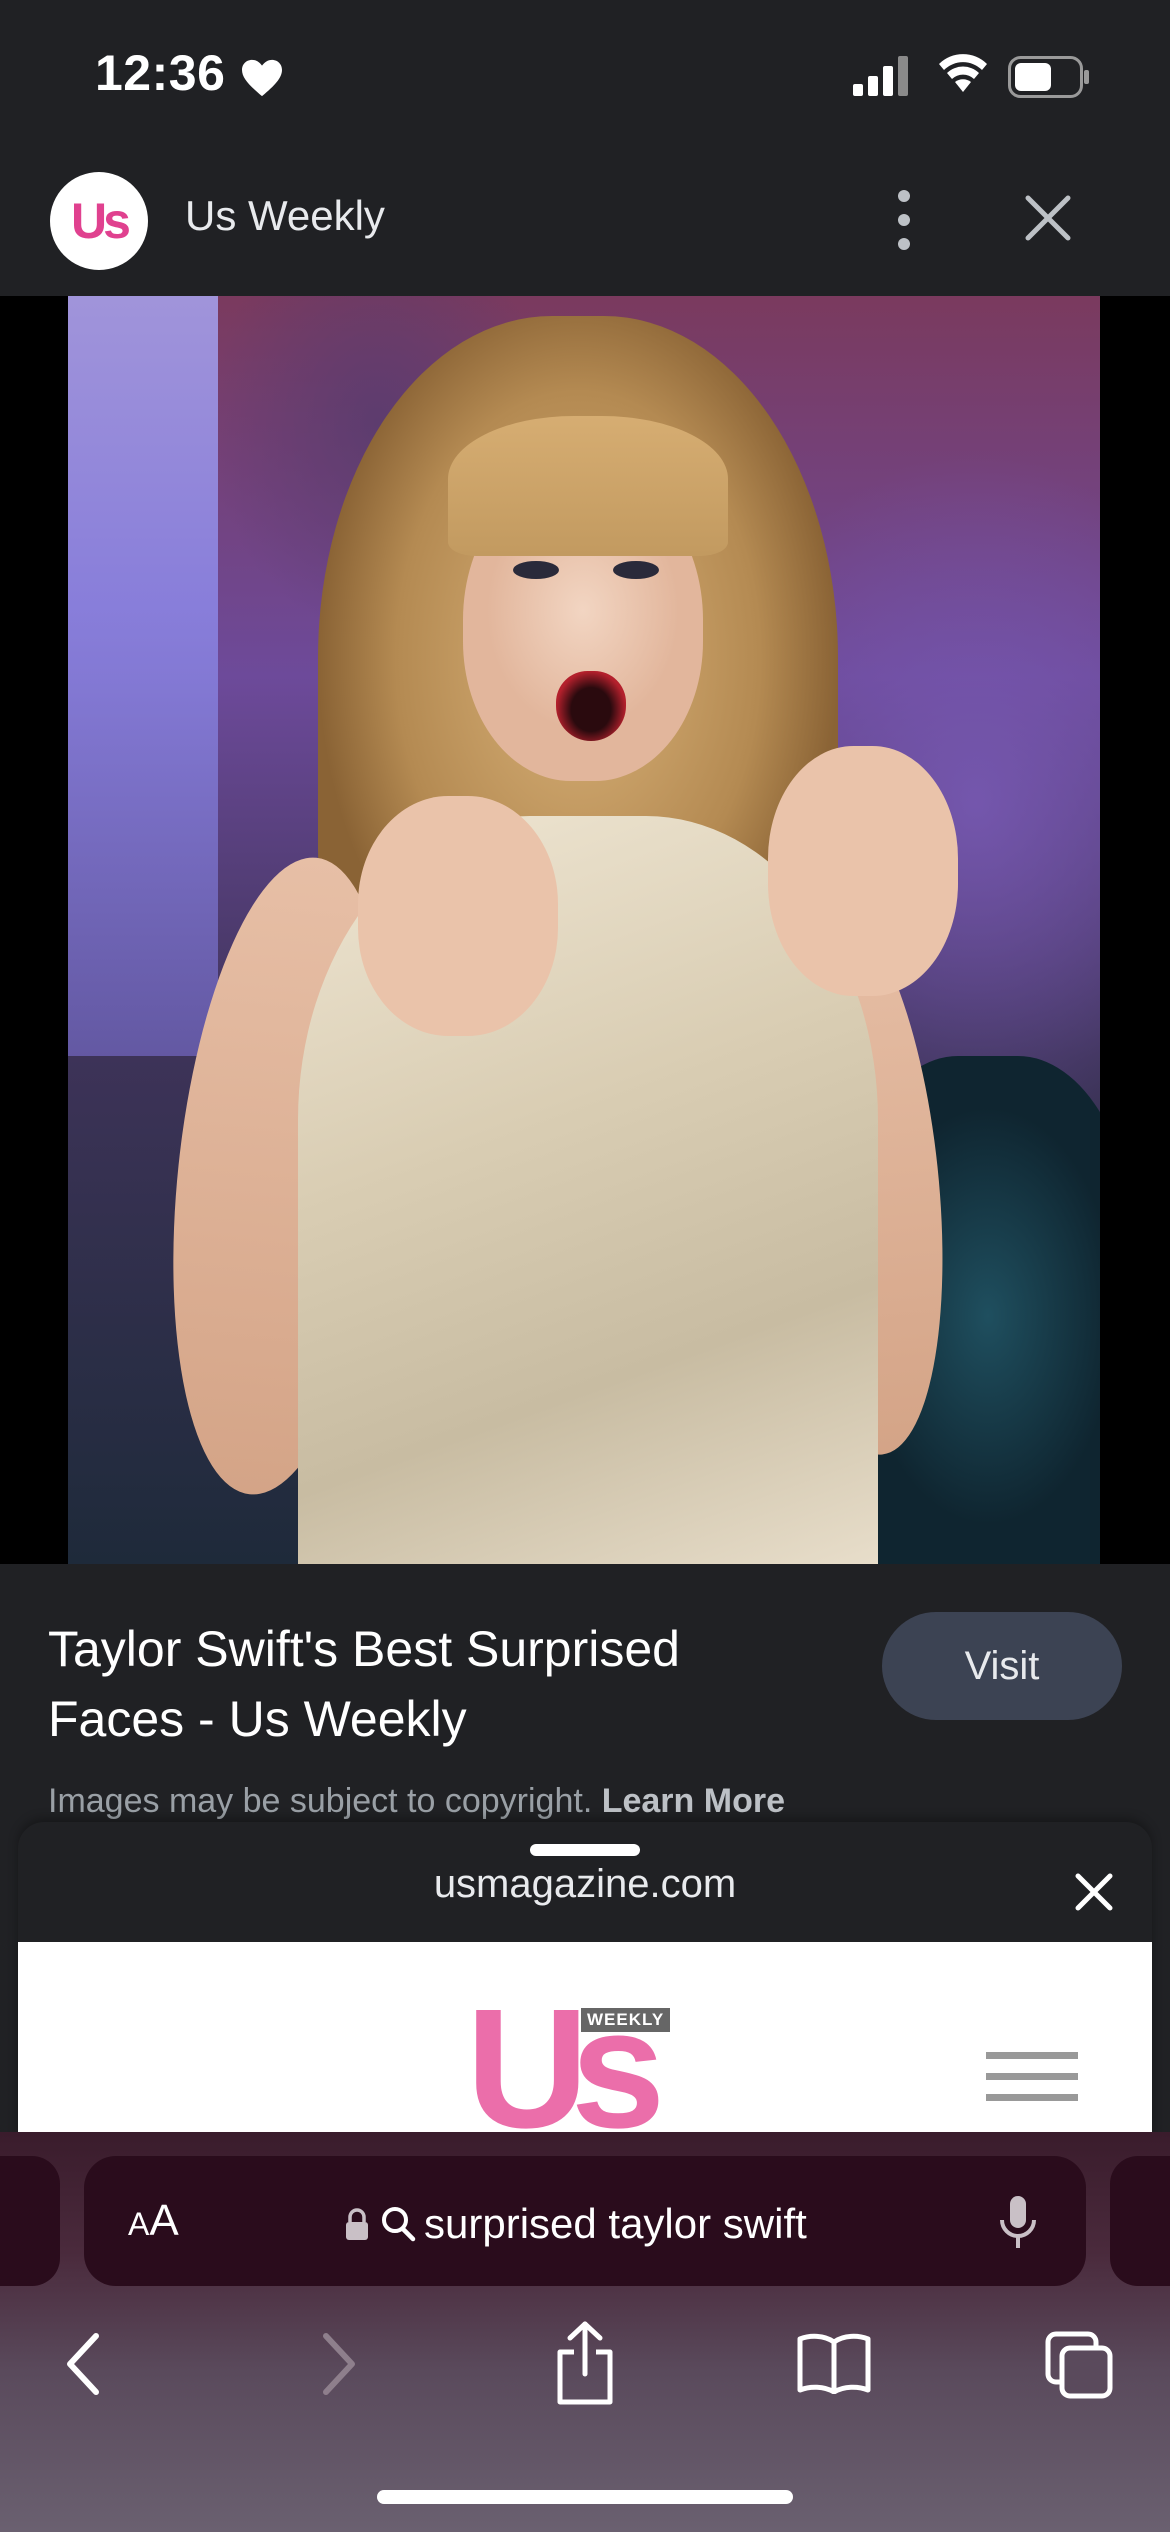  I want to click on microphone-icon, so click(1018, 2223).